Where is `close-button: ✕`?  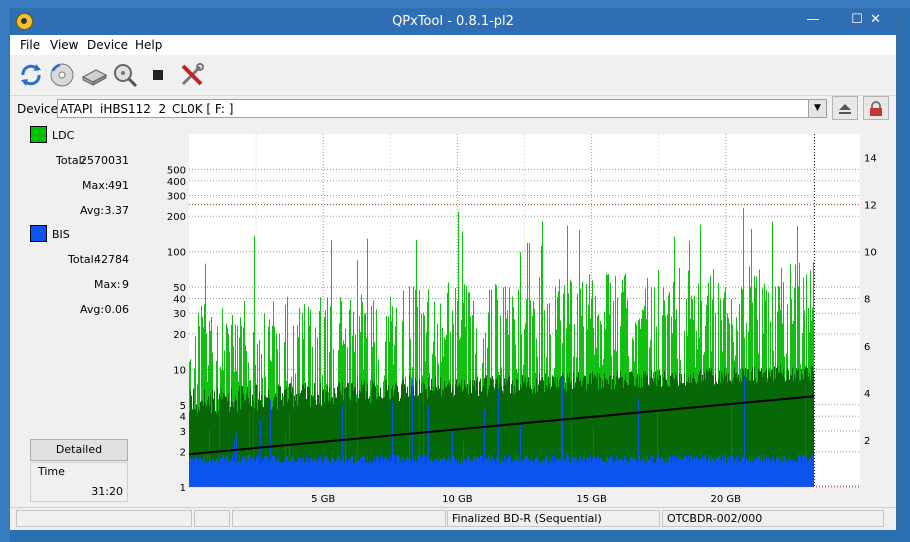
close-button: ✕ is located at coordinates (875, 20).